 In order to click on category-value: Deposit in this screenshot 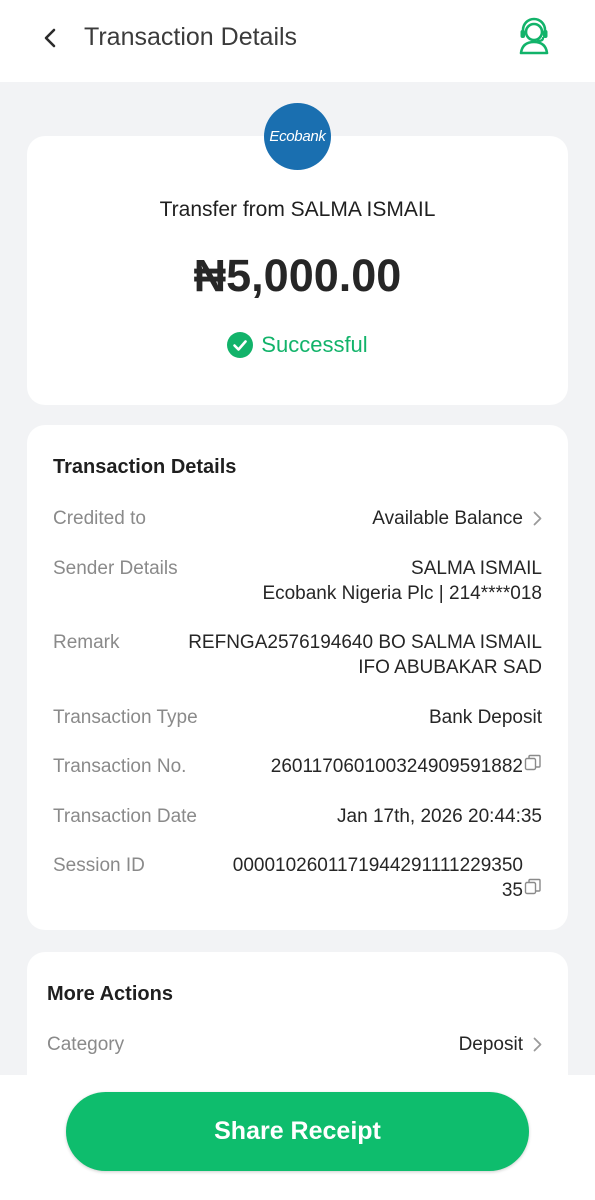, I will do `click(500, 1044)`.